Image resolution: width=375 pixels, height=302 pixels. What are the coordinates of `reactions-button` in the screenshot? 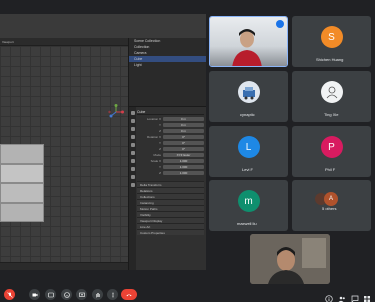 It's located at (66, 294).